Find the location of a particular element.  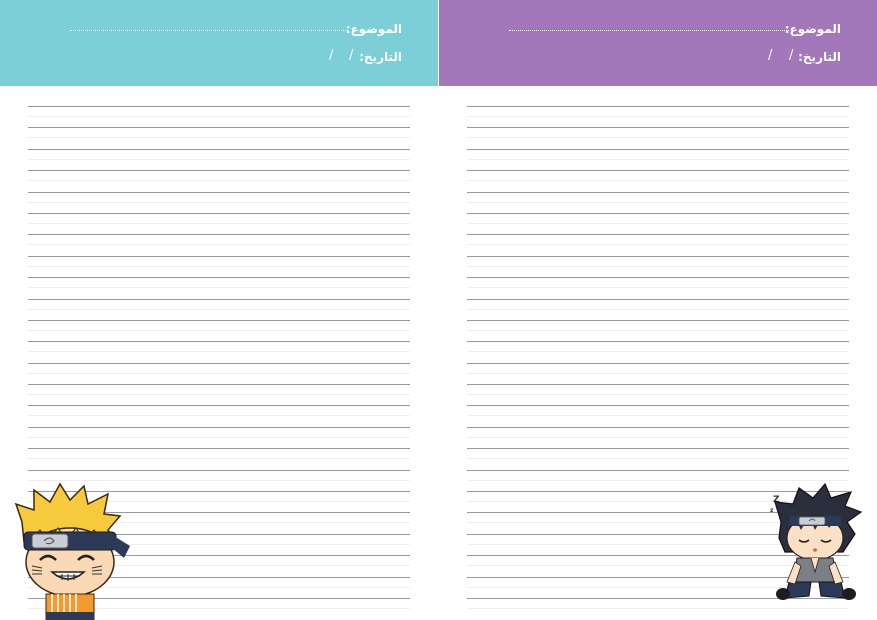

sasuke-character-illustration: Z z is located at coordinates (816, 541).